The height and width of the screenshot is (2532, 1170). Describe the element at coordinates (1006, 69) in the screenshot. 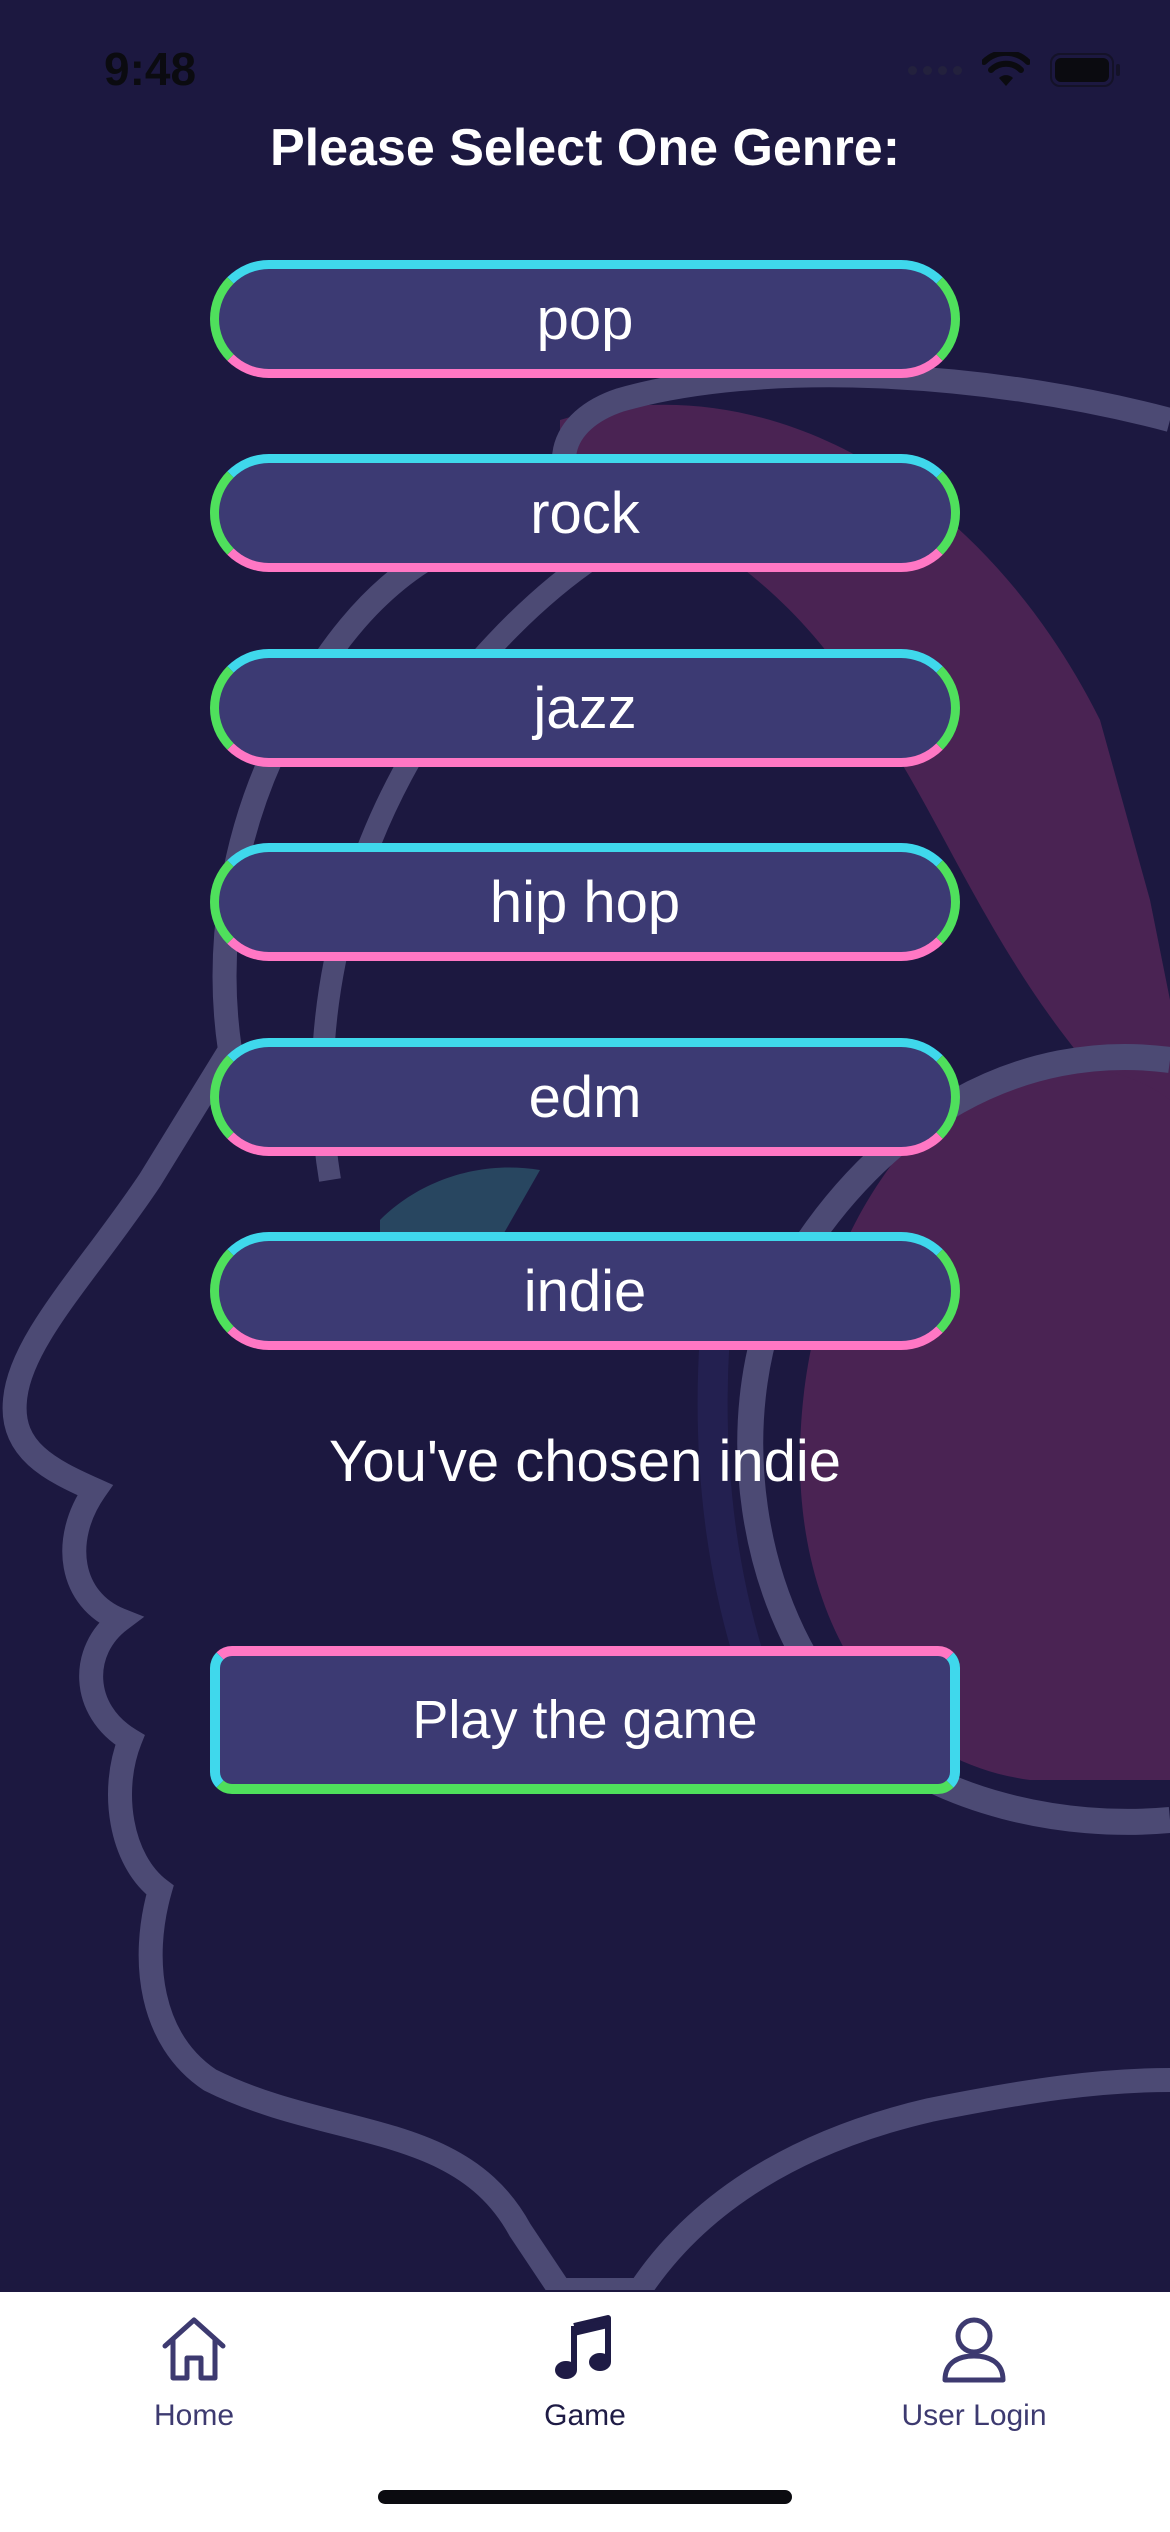

I see `wifi-icon` at that location.